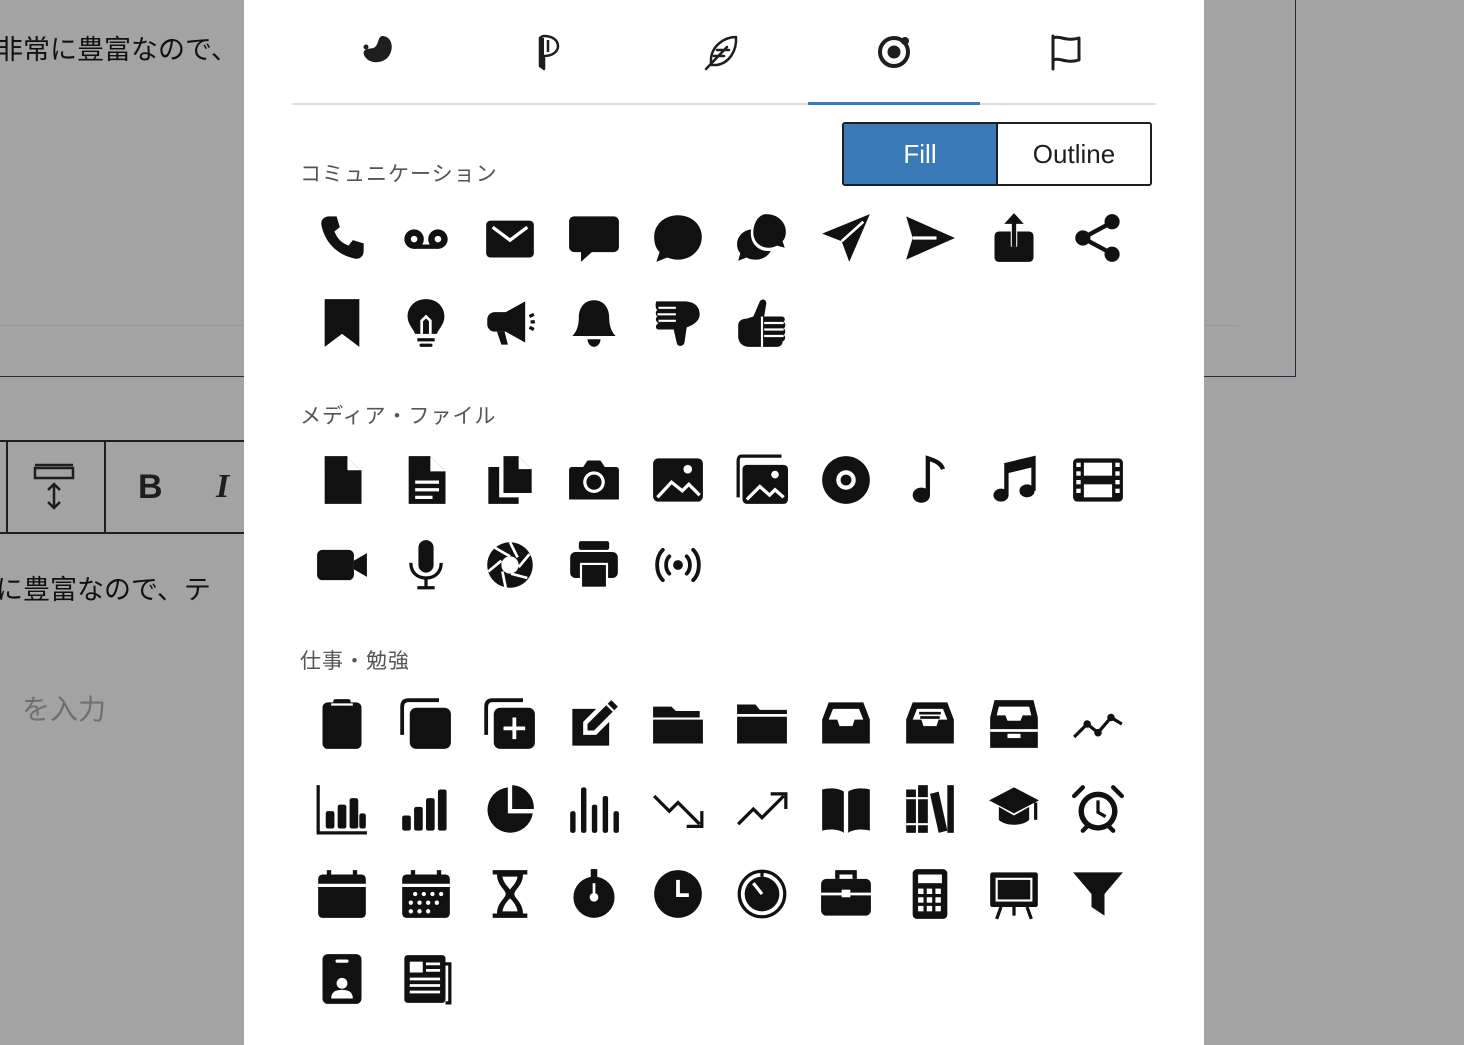 This screenshot has width=1464, height=1045. I want to click on line-height-icon, so click(54, 488).